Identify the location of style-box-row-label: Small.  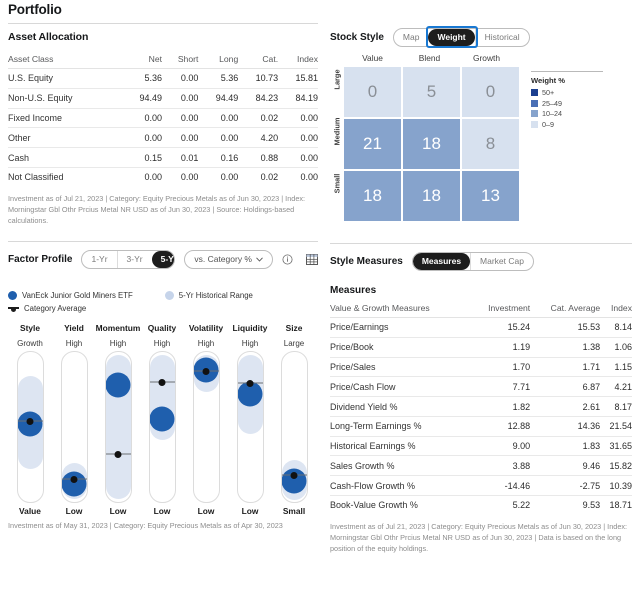
(337, 183).